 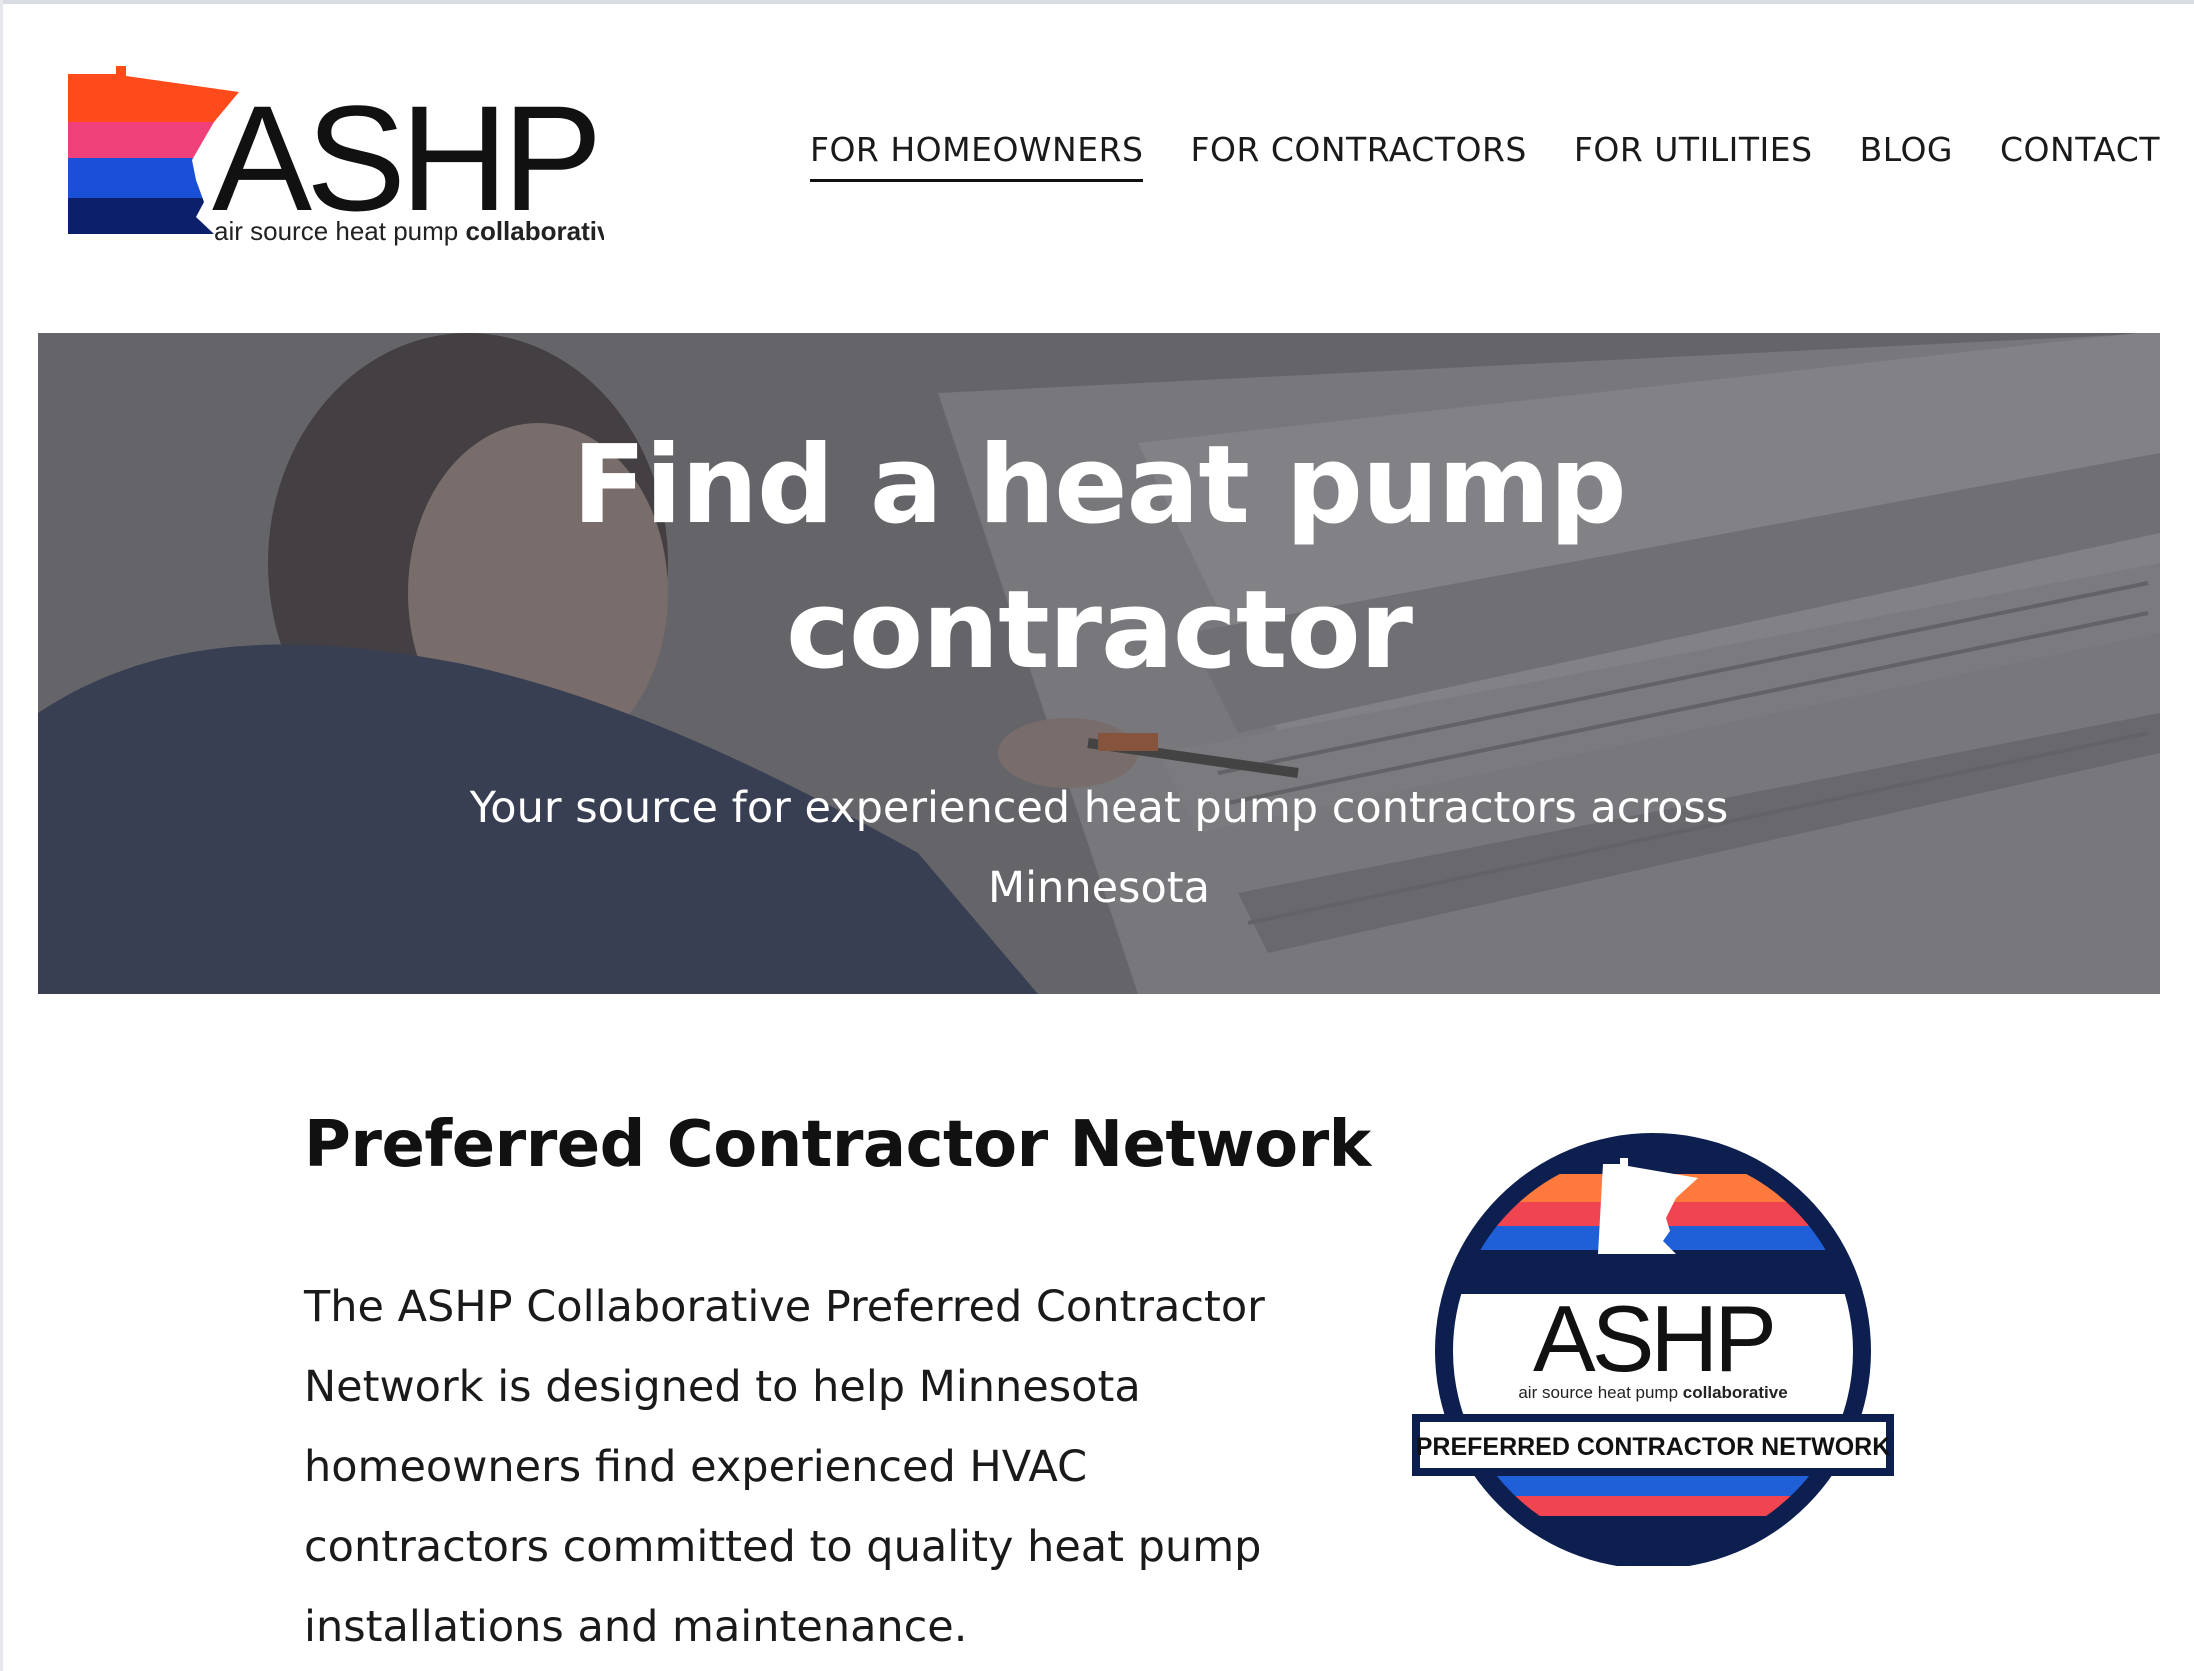 I want to click on hero-title-line2: contractor, so click(x=1099, y=630).